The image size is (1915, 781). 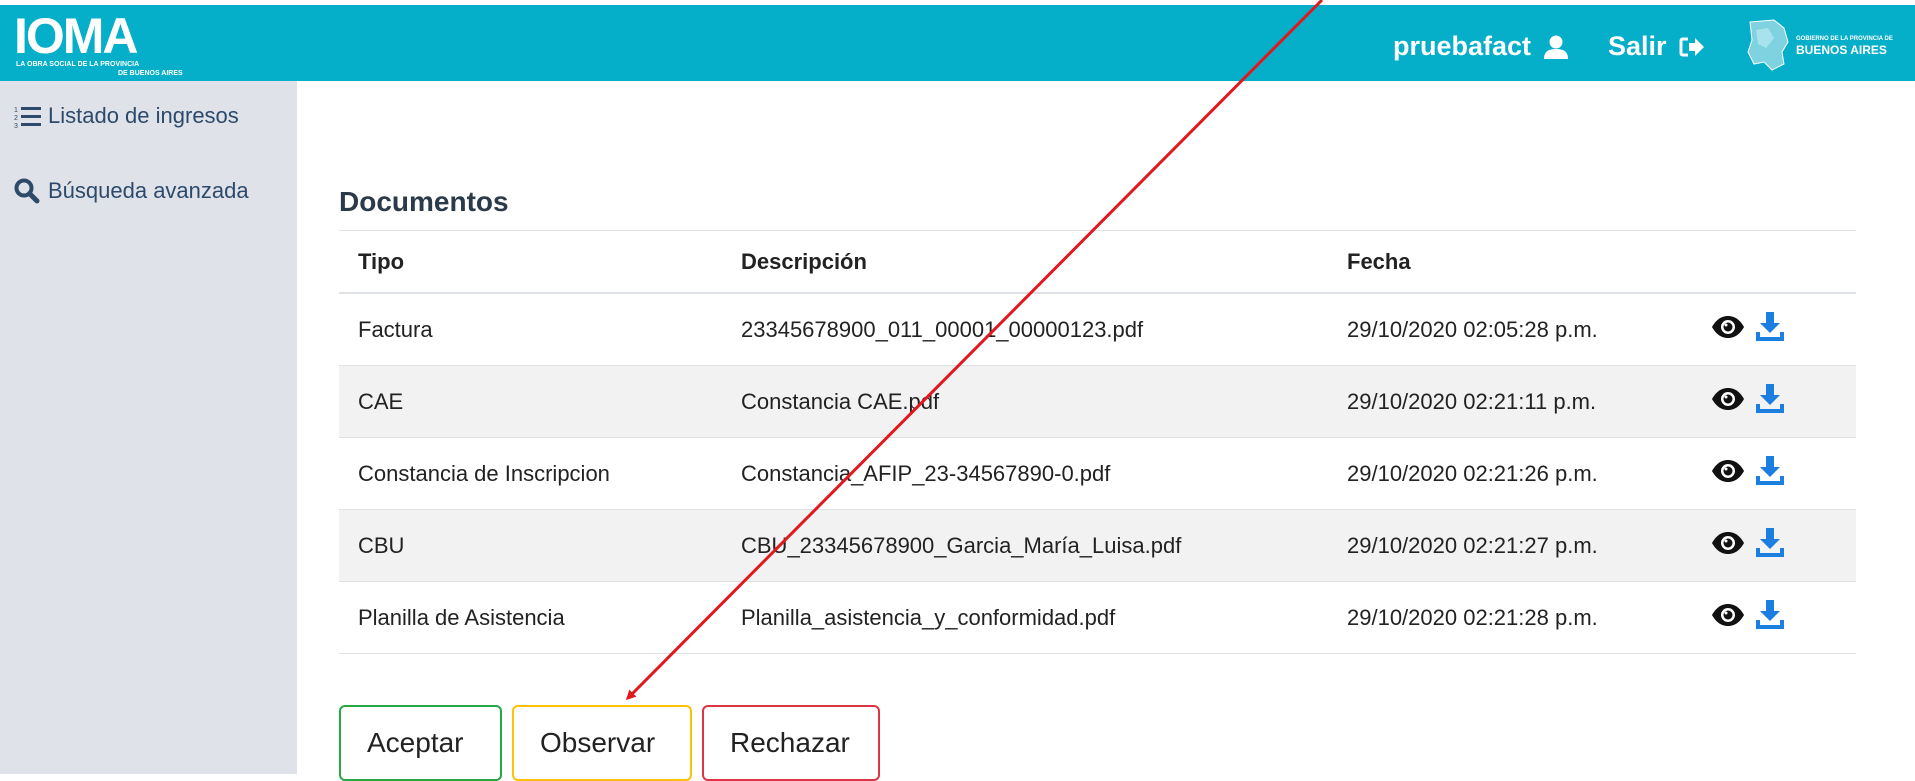 I want to click on cell-fecha: 29/10/2020 02:21:11 p.m., so click(x=1472, y=401).